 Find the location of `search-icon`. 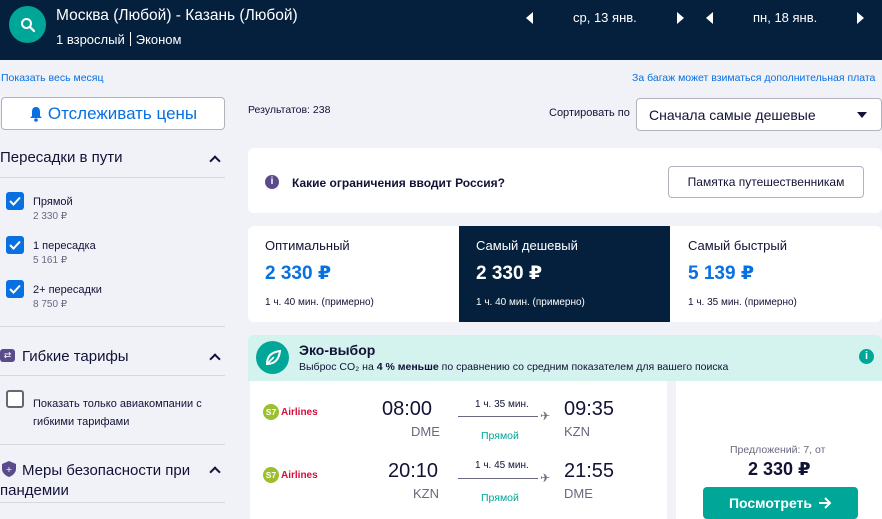

search-icon is located at coordinates (27, 24).